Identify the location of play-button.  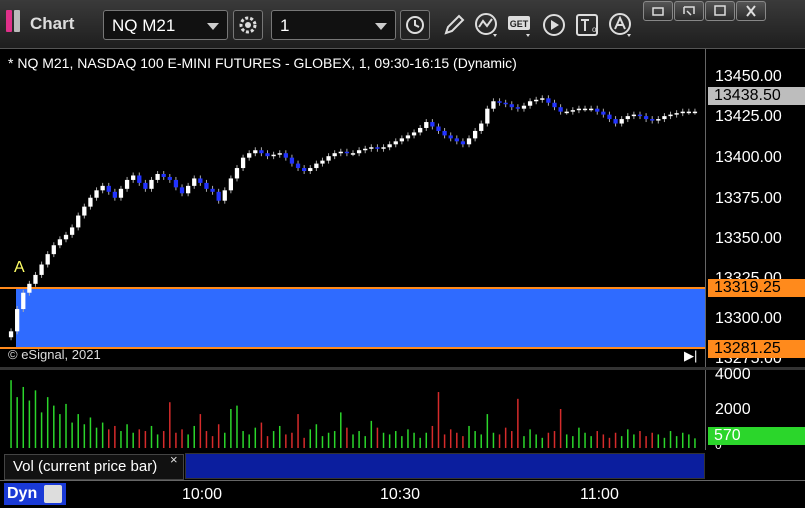
(554, 25).